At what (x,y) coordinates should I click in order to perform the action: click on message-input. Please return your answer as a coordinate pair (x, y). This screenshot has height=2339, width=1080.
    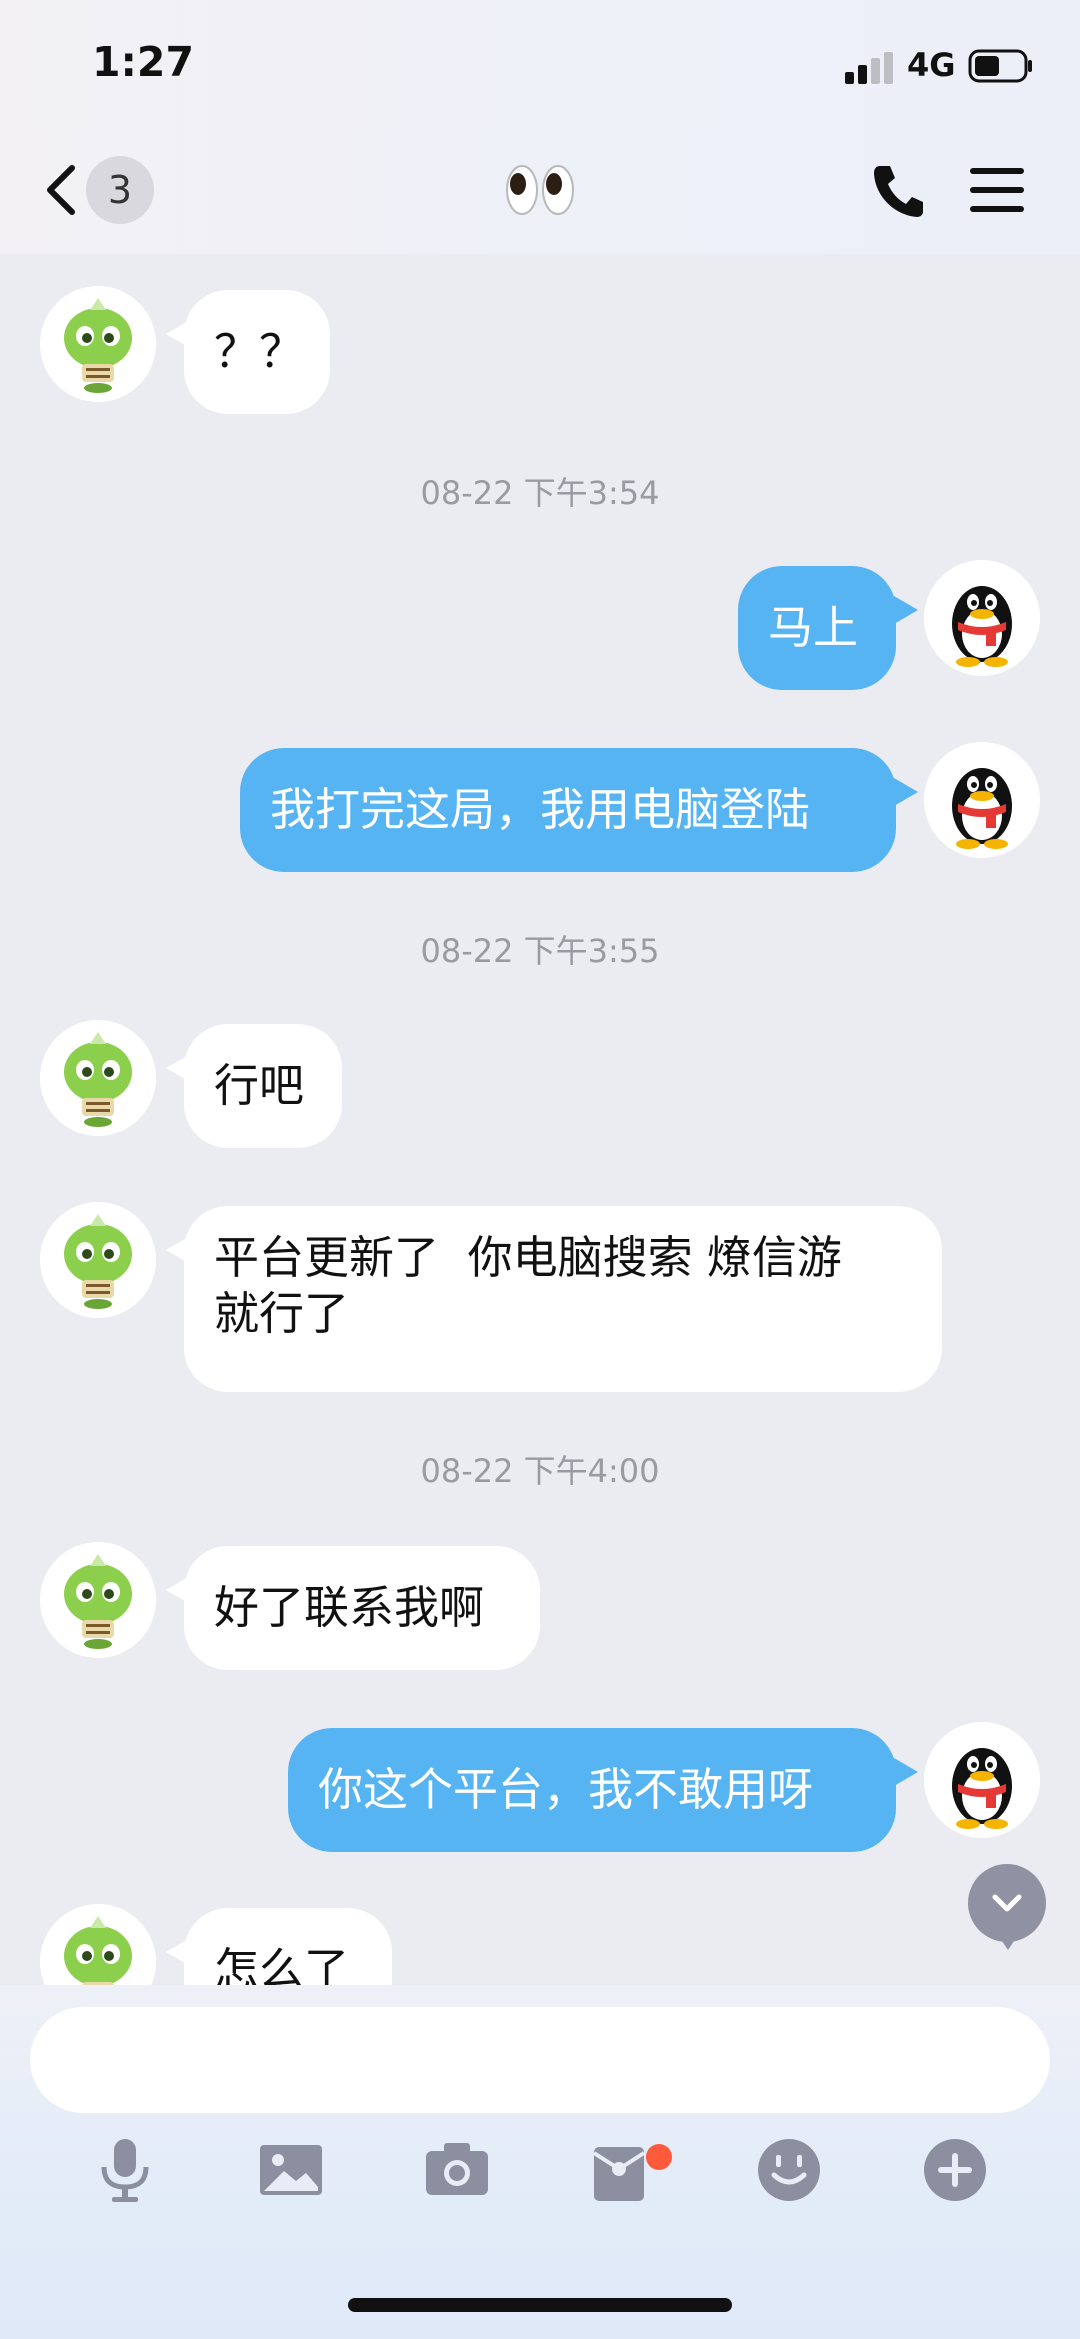
    Looking at the image, I should click on (540, 2060).